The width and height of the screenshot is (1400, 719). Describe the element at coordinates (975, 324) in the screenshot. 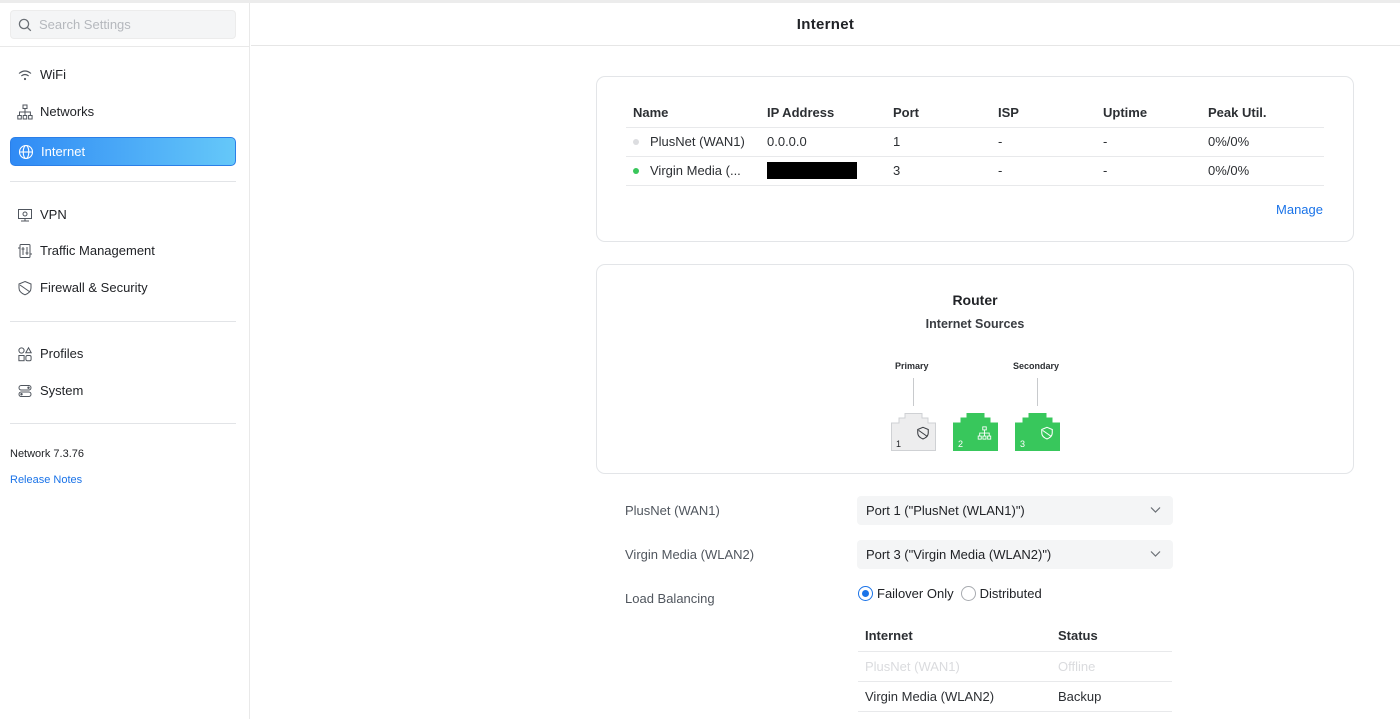

I see `router-subtitle: Internet Sources` at that location.